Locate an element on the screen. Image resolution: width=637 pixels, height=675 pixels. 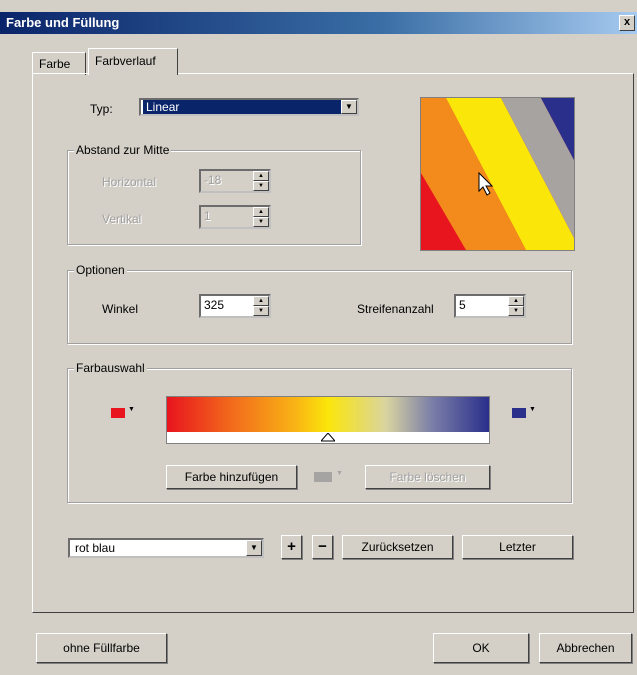
delete-color-button: Farbe löschen is located at coordinates (427, 477).